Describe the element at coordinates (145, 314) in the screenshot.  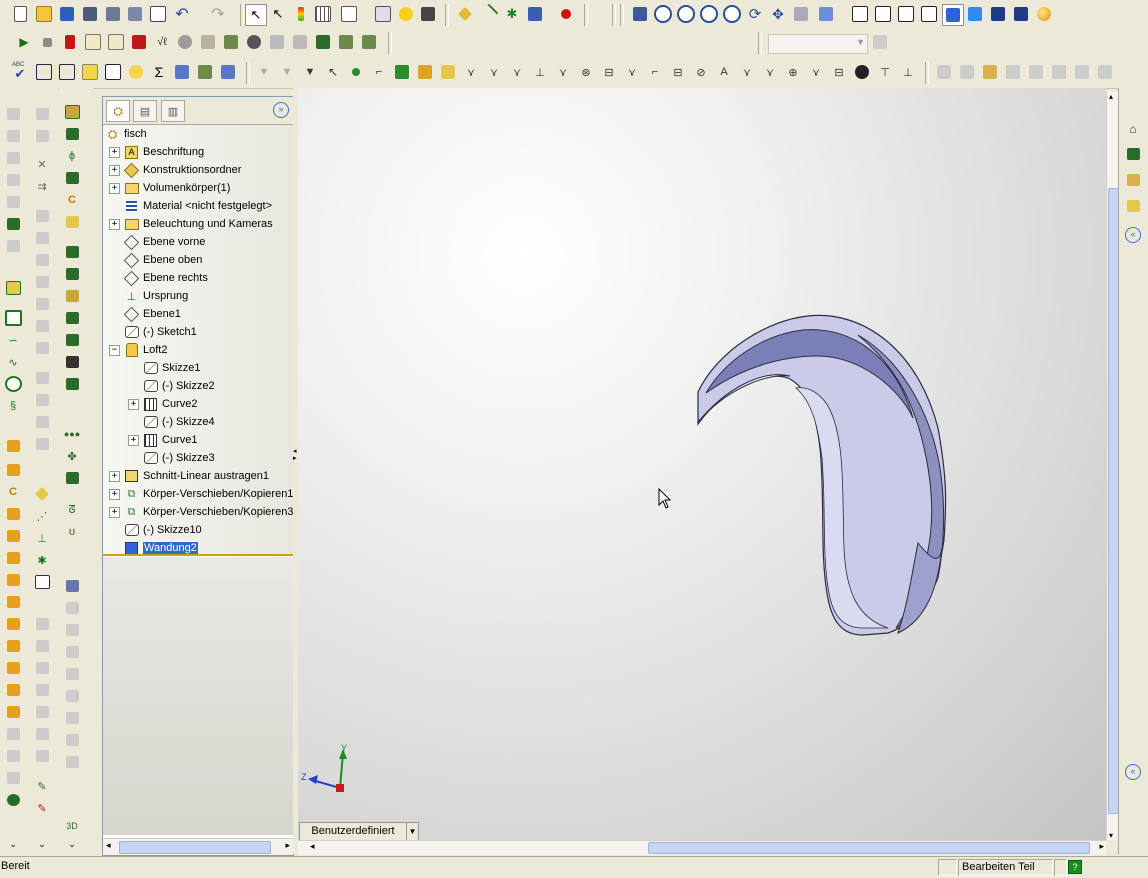
I see `tree-item: Ebene1` at that location.